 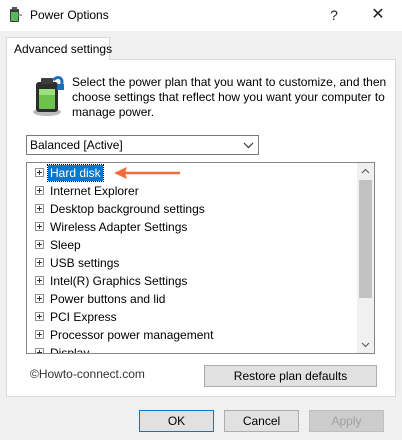 I want to click on tree-item-desktop-background: Desktop background settings, so click(x=192, y=209).